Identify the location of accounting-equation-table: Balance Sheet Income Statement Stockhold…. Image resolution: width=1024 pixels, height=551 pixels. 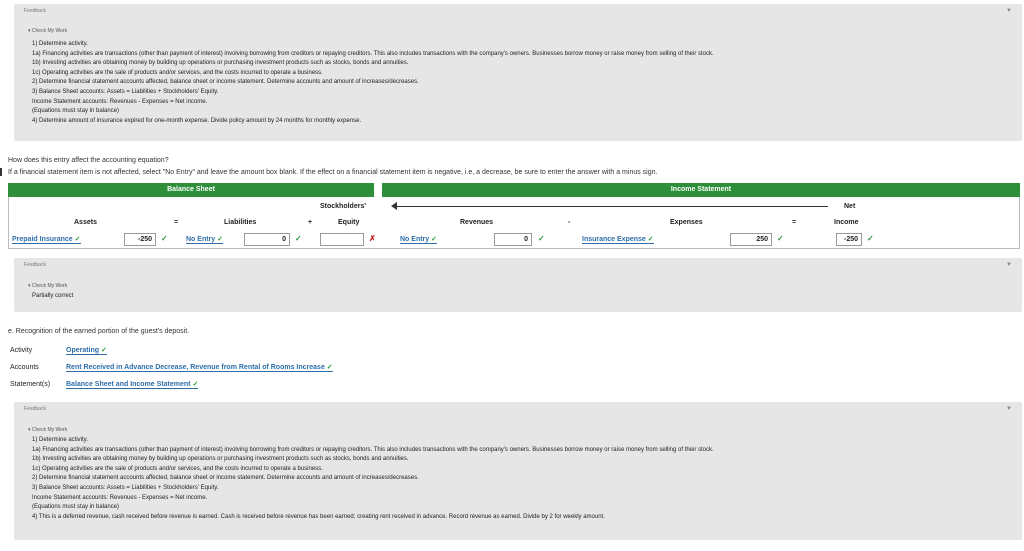
(514, 216).